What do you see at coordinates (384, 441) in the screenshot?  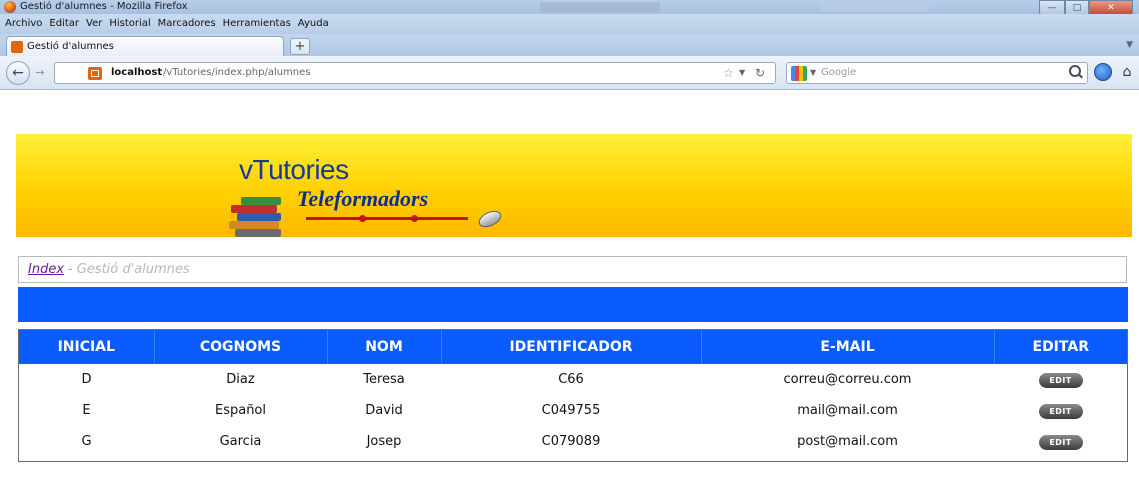 I see `cell-nom: Josep` at bounding box center [384, 441].